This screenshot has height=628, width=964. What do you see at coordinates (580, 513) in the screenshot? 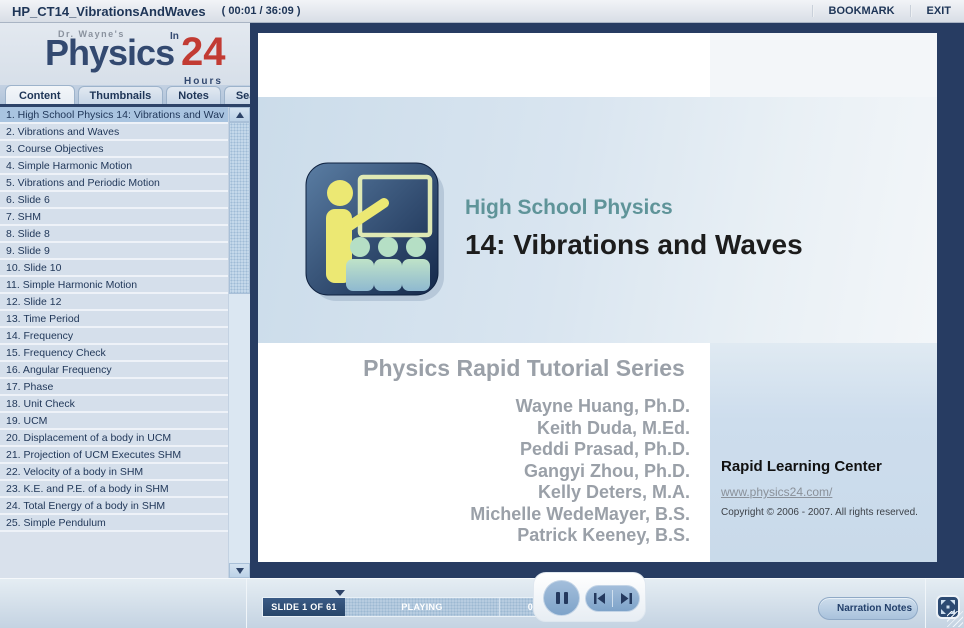
I see `author-line: Michelle WedeMayer, B.S.` at bounding box center [580, 513].